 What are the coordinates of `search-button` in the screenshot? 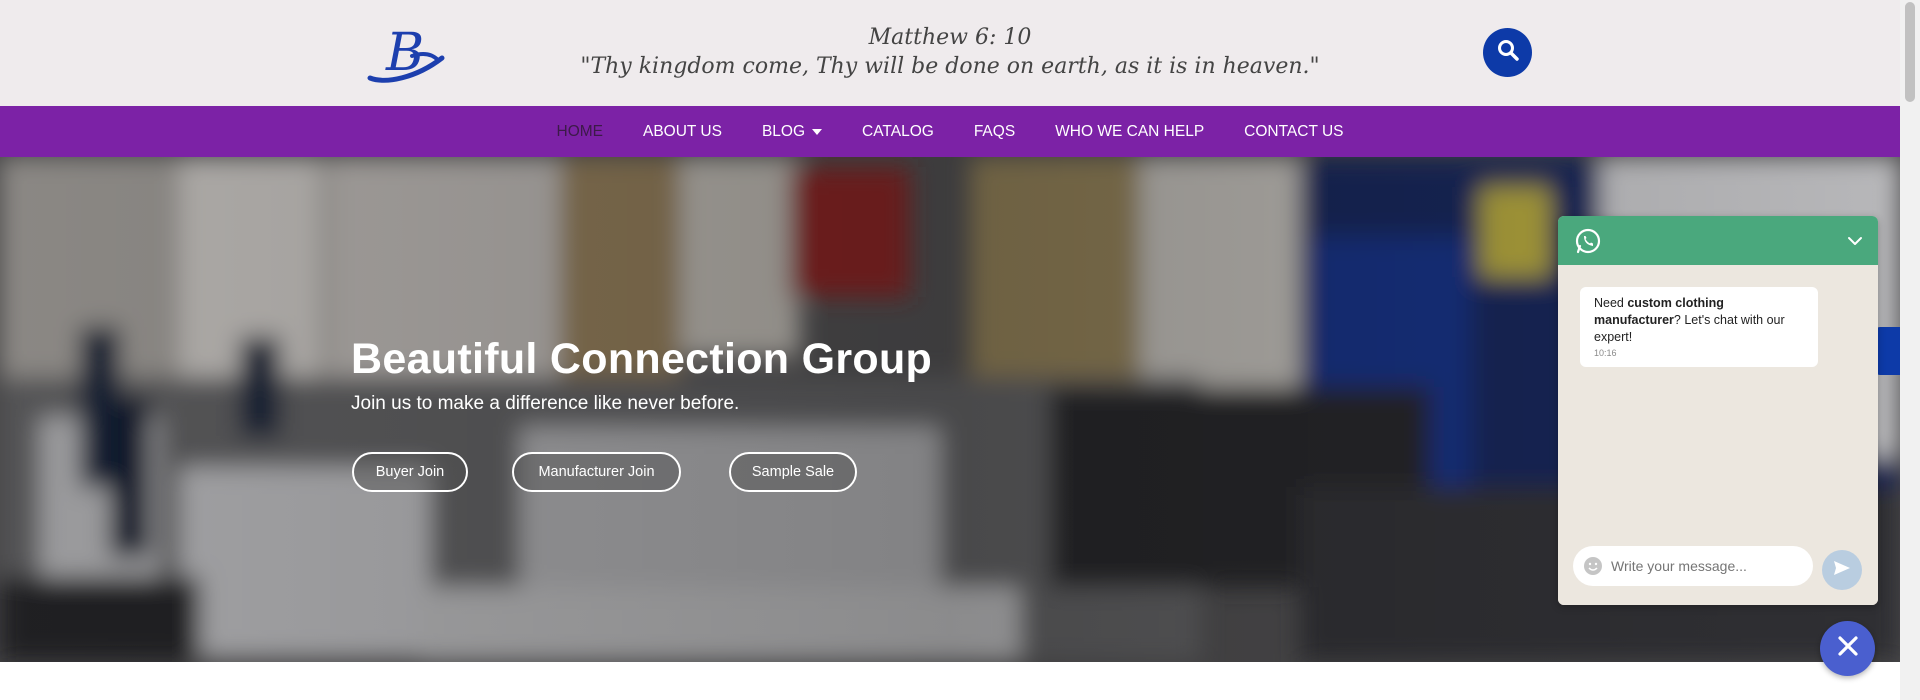 It's located at (1507, 52).